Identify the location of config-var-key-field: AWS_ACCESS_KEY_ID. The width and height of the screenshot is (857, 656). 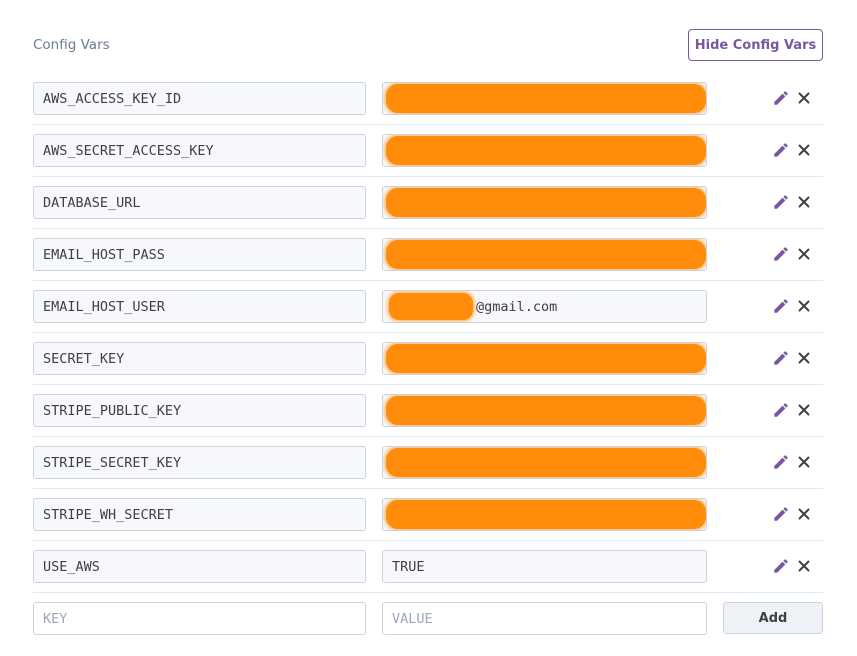
(199, 98).